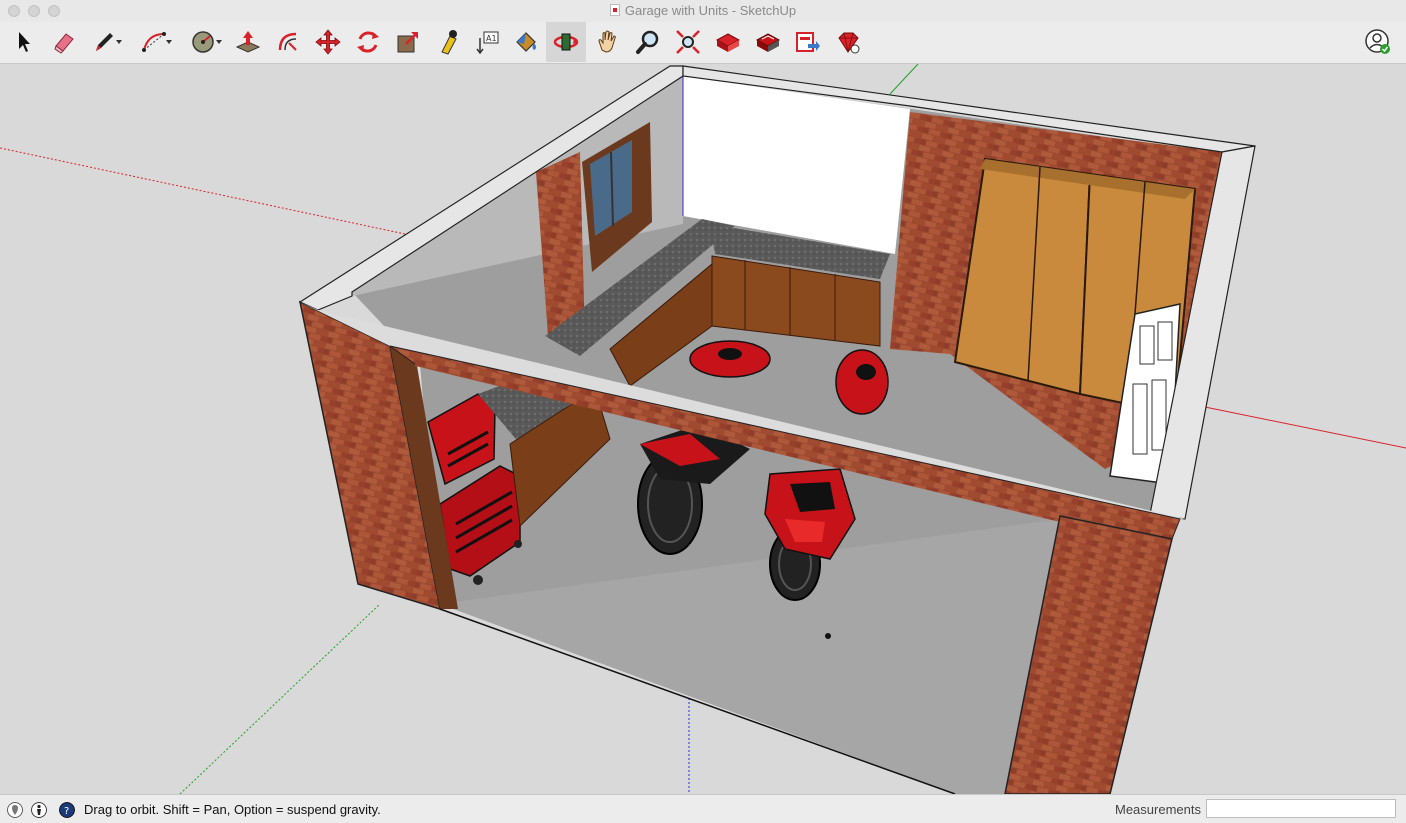 The width and height of the screenshot is (1406, 823). I want to click on select-icon, so click(24, 42).